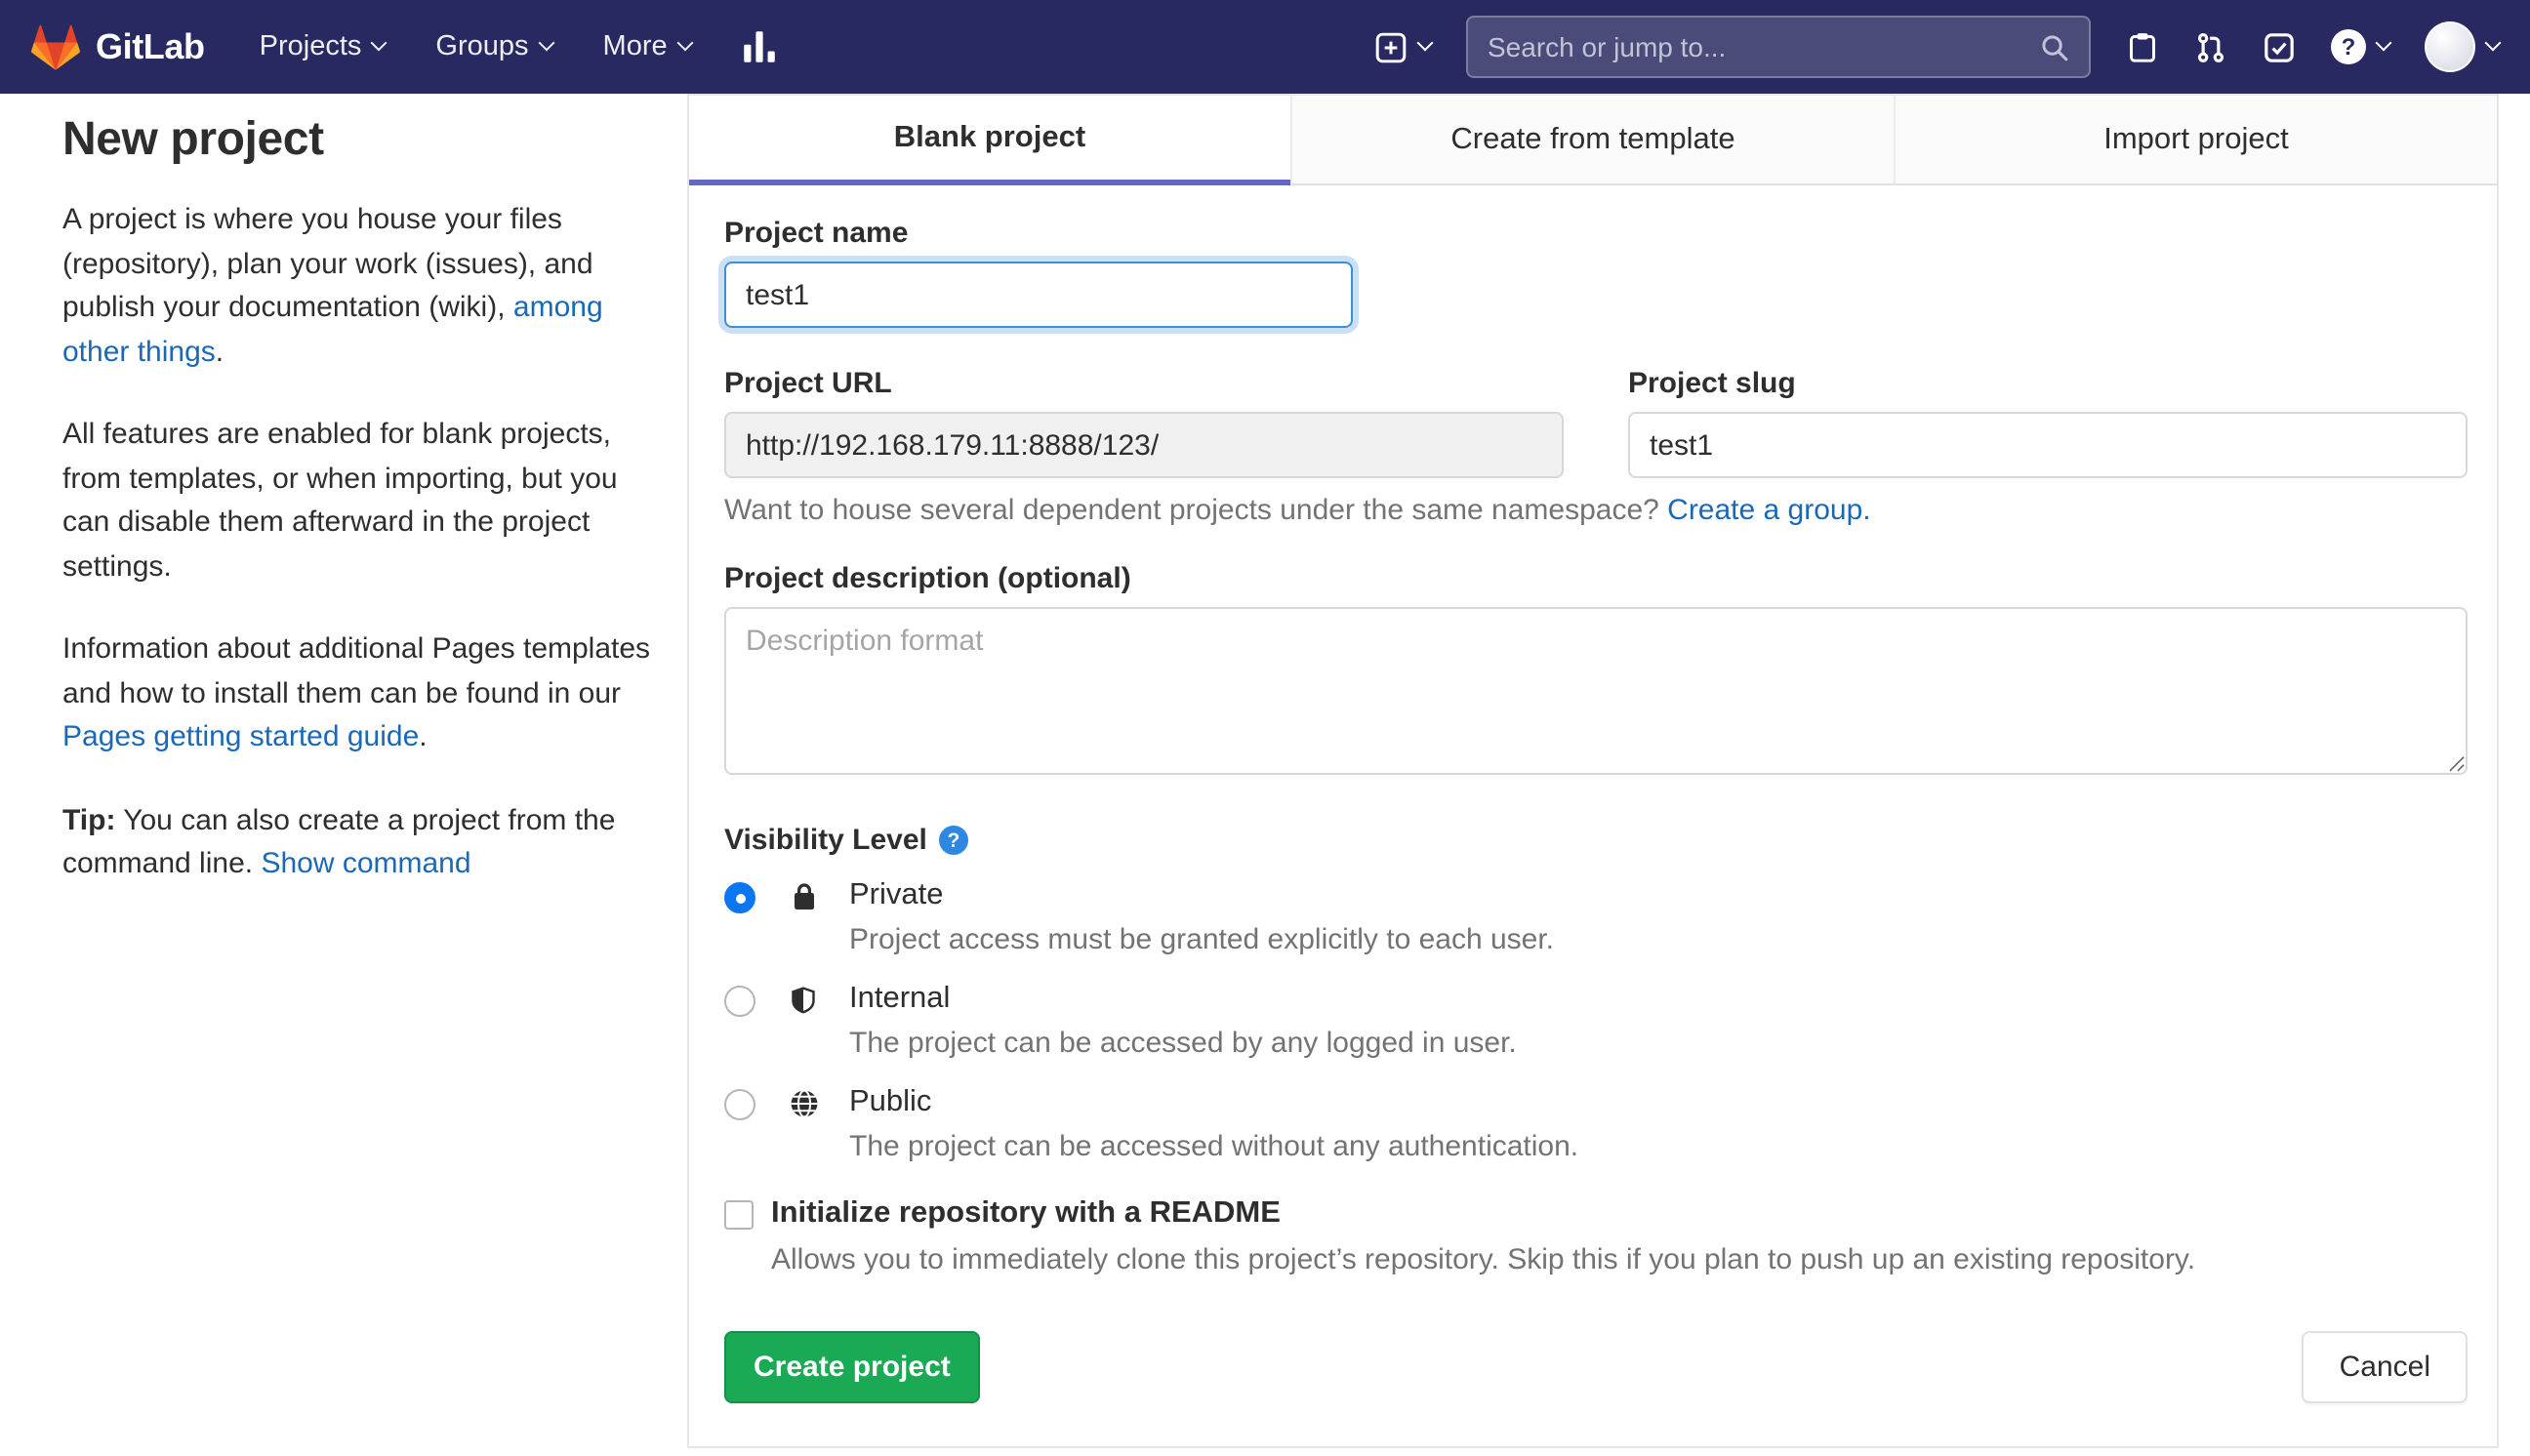 The image size is (2530, 1456). I want to click on internal-radio, so click(739, 1001).